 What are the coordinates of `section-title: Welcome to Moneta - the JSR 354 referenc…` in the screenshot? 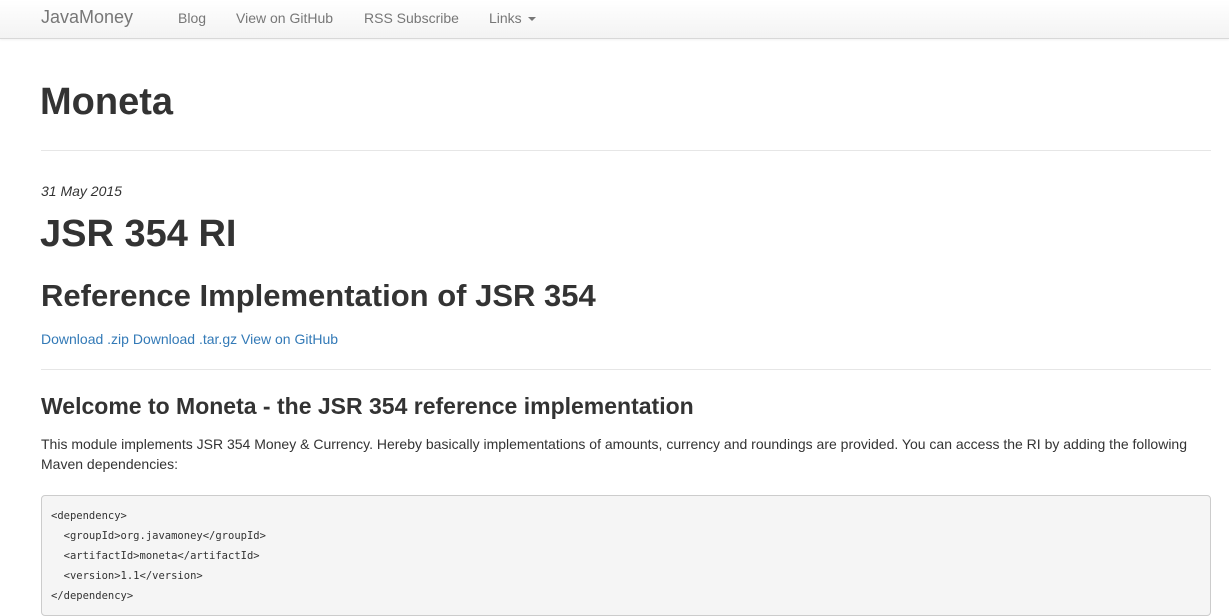 It's located at (367, 406).